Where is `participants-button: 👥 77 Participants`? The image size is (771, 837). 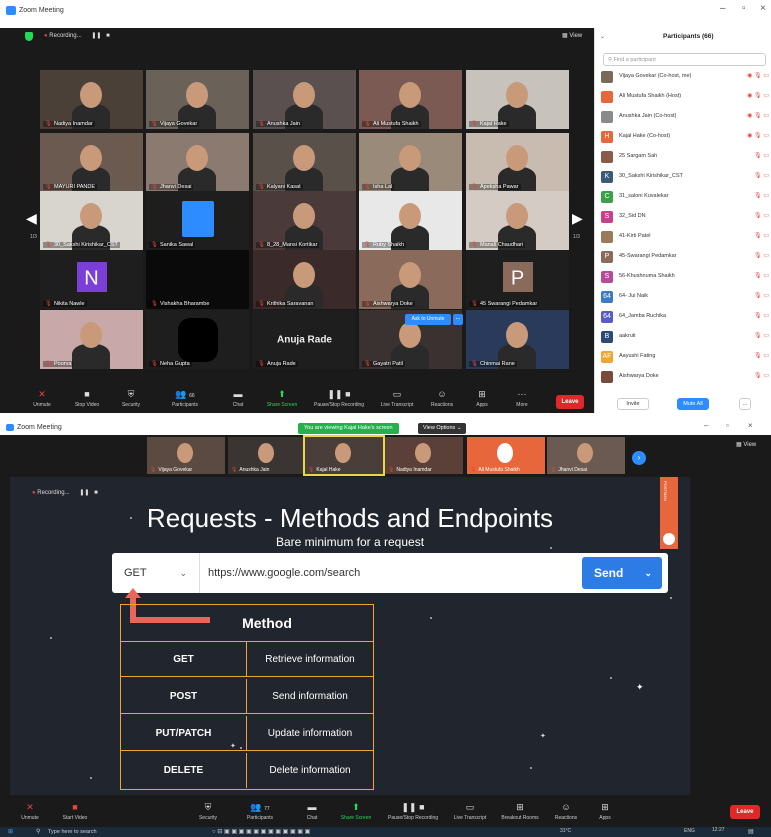 participants-button: 👥 77 Participants is located at coordinates (260, 811).